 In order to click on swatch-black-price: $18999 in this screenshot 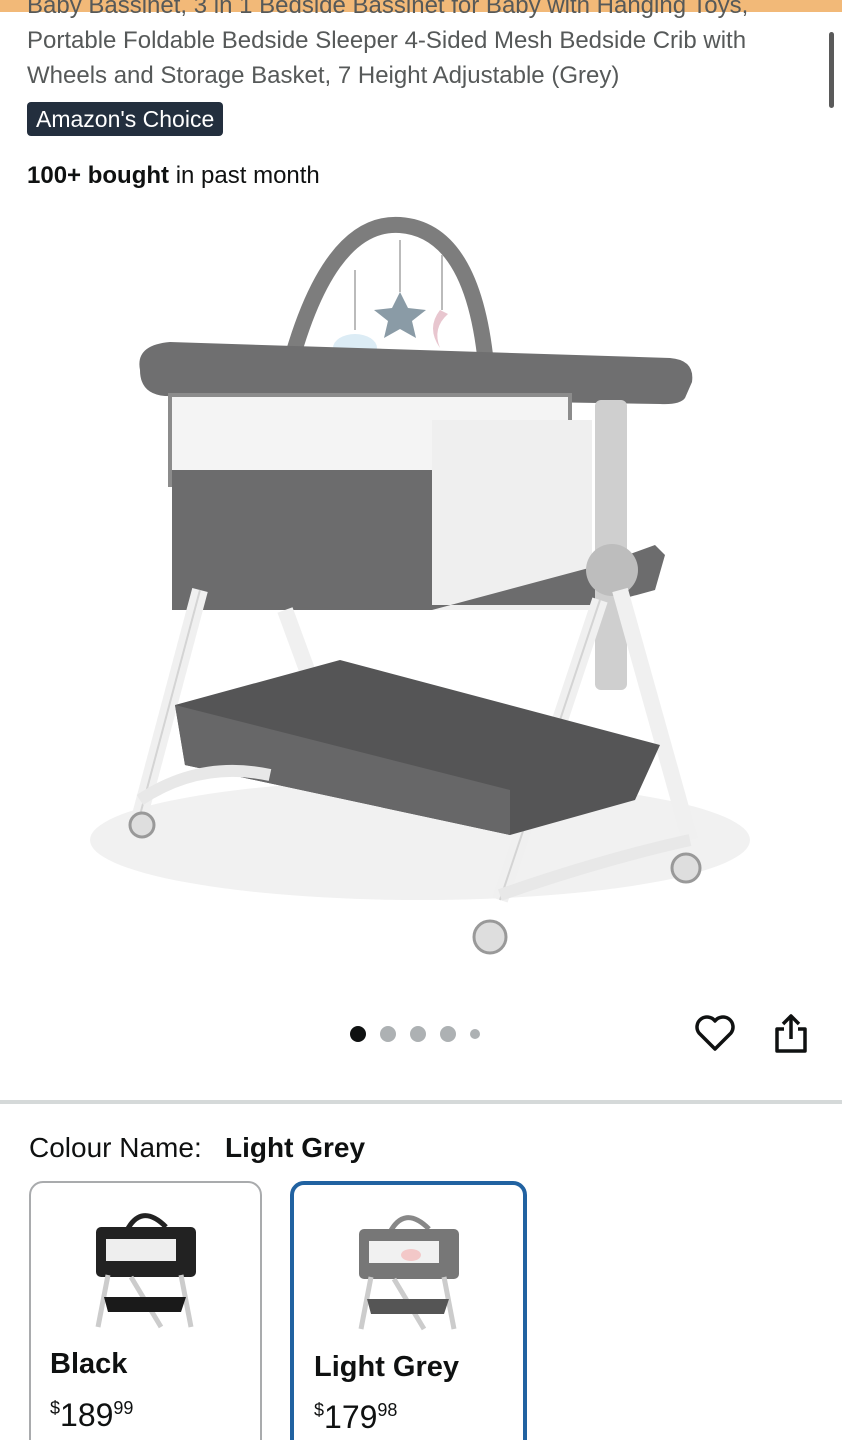, I will do `click(91, 1411)`.